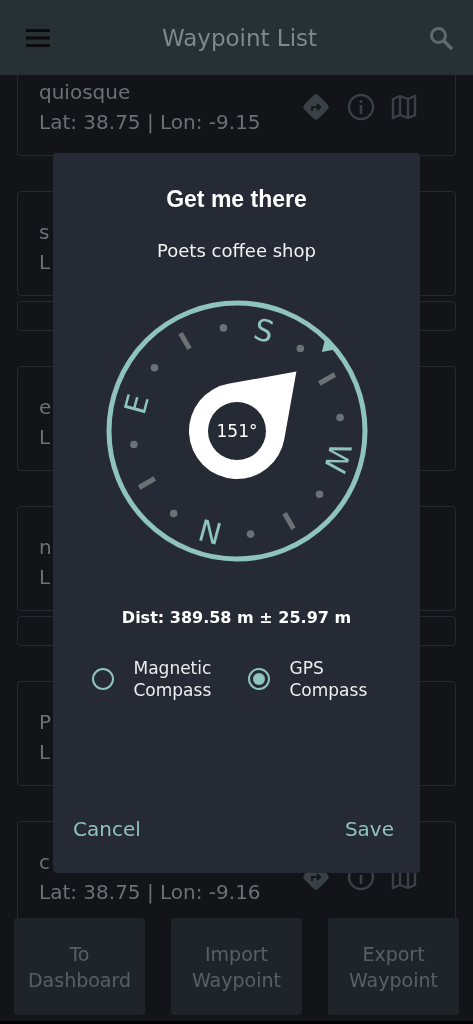 The height and width of the screenshot is (1024, 473). Describe the element at coordinates (404, 106) in the screenshot. I see `map-icon` at that location.